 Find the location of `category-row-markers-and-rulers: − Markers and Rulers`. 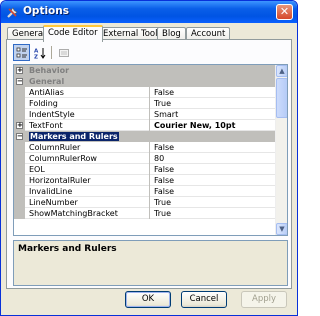

category-row-markers-and-rulers: − Markers and Rulers is located at coordinates (145, 136).